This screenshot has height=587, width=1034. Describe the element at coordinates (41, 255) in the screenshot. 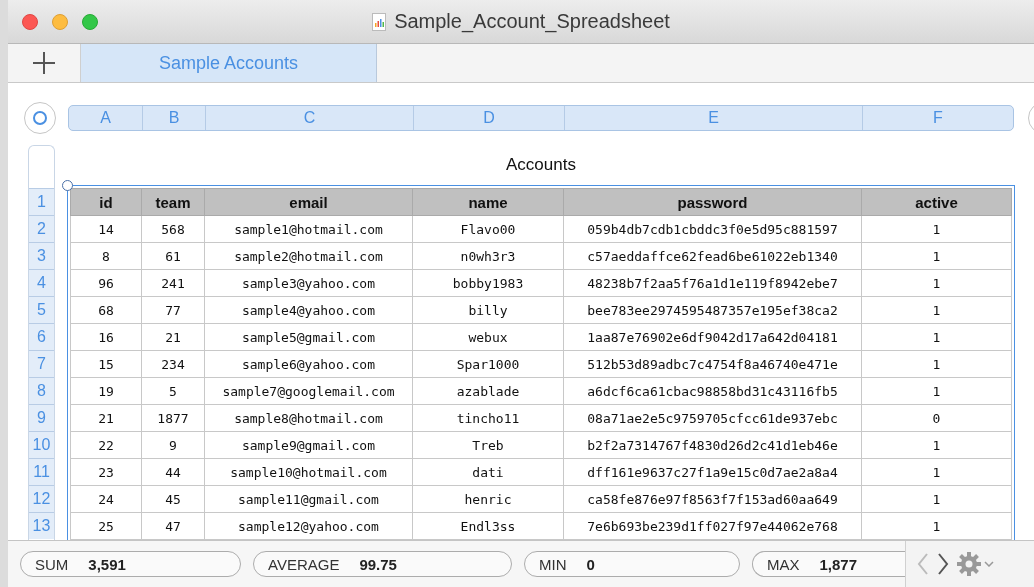

I see `row-number: 3` at that location.